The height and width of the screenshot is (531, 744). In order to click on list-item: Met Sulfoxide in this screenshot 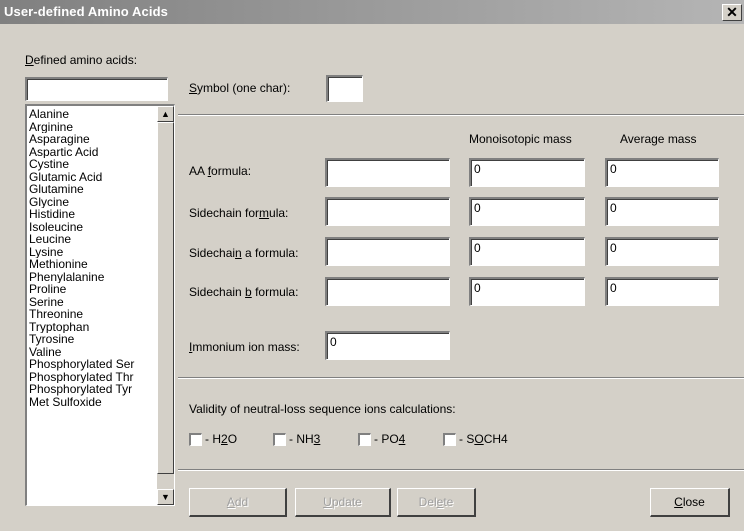, I will do `click(88, 402)`.